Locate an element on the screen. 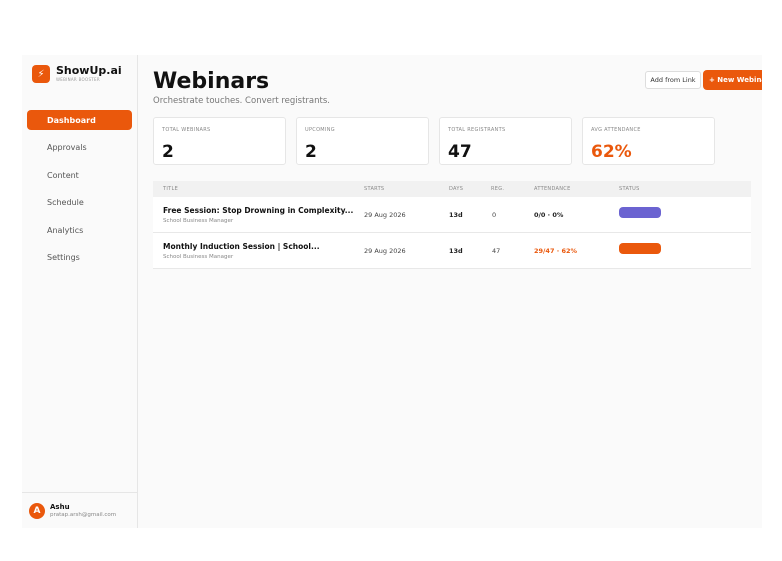 The height and width of the screenshot is (561, 782). add-from-link-button: Add from Link is located at coordinates (673, 80).